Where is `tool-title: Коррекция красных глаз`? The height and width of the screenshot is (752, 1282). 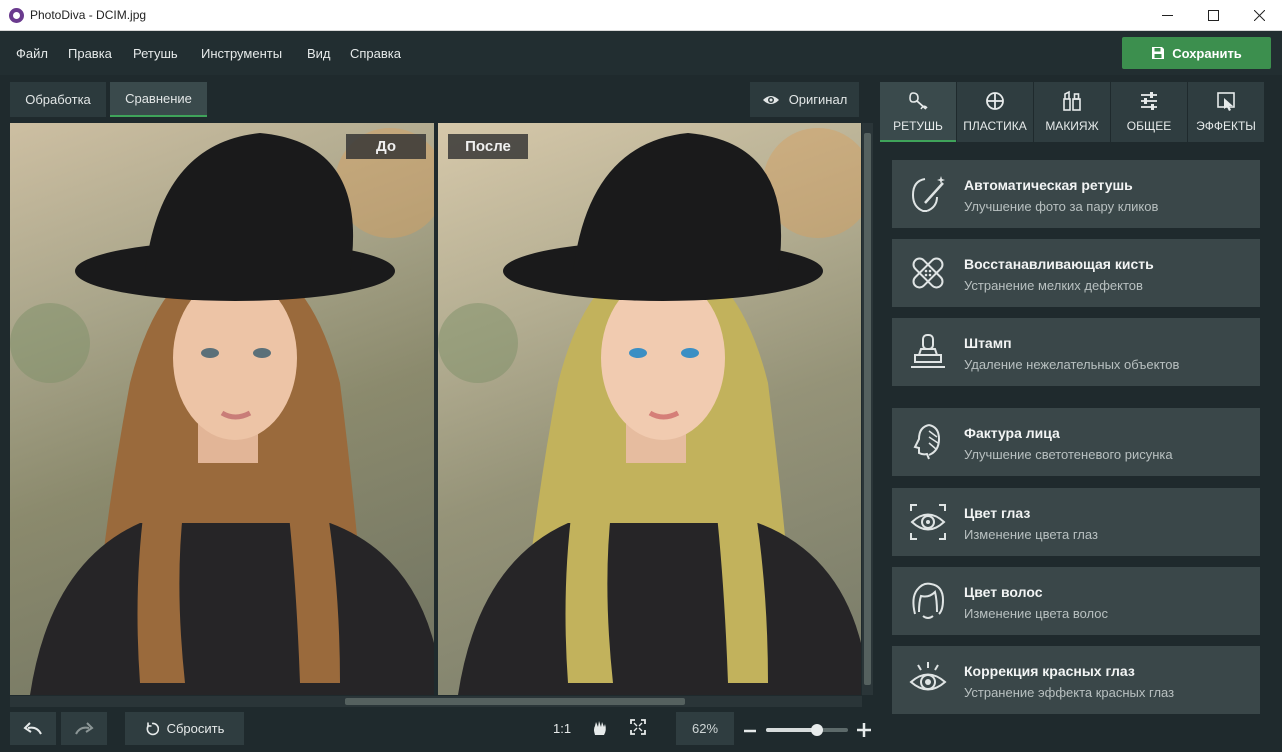
tool-title: Коррекция красных глаз is located at coordinates (1049, 671).